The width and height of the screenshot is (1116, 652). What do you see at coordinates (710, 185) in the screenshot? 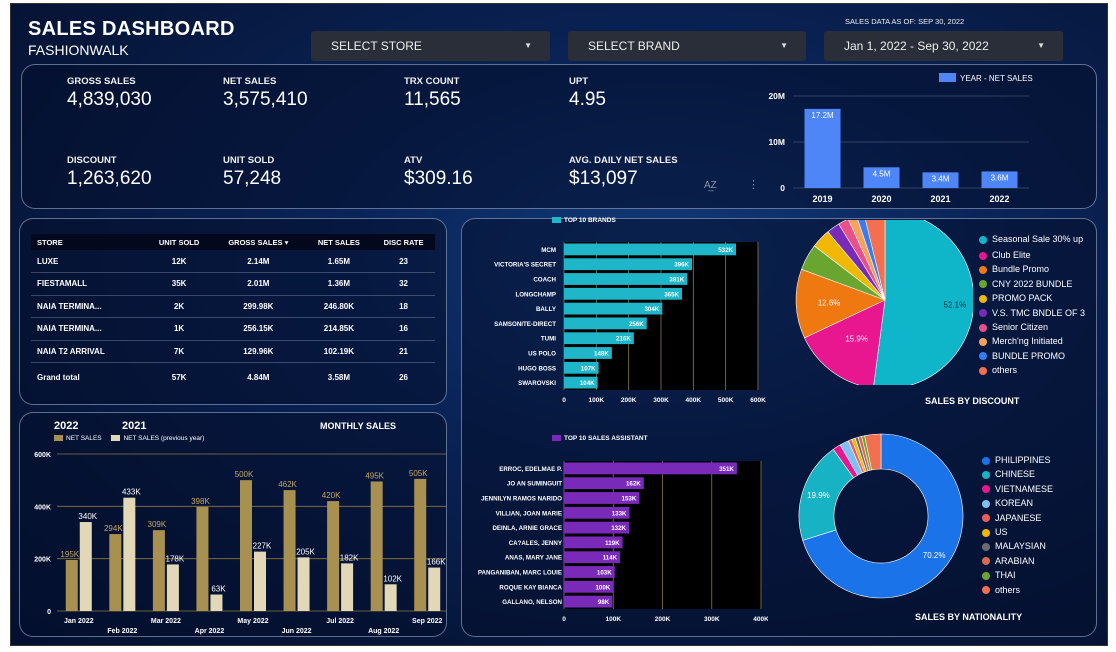
I see `sort-az-icon: A͢Z` at bounding box center [710, 185].